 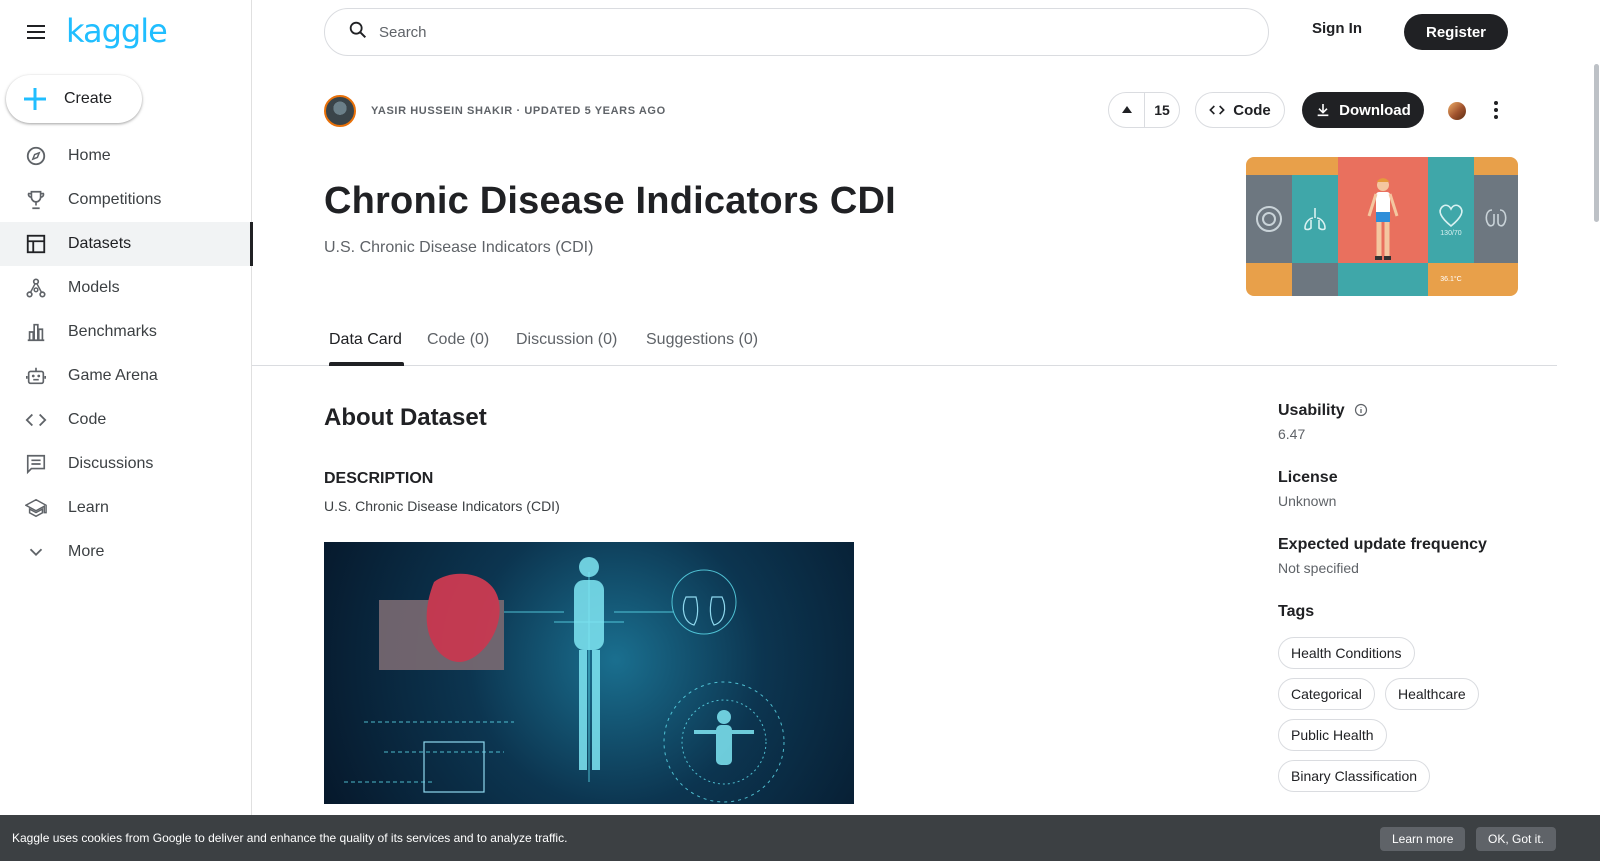 I want to click on tag-chip: Healthcare, so click(x=1432, y=694).